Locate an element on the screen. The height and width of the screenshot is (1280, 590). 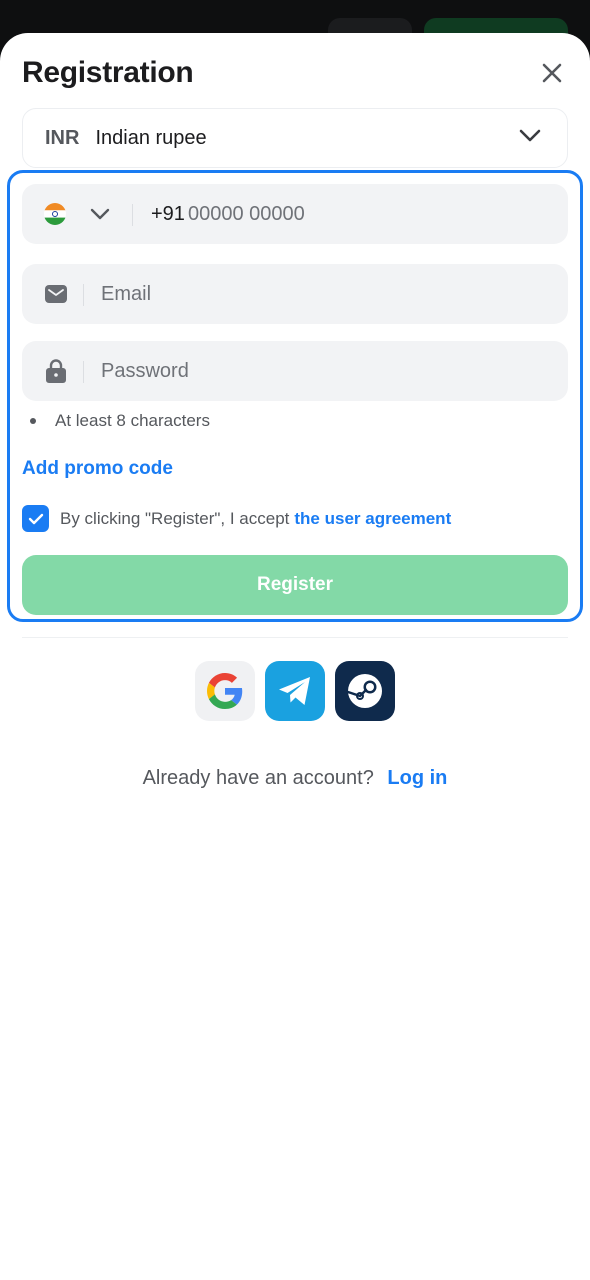
mail-icon is located at coordinates (56, 294).